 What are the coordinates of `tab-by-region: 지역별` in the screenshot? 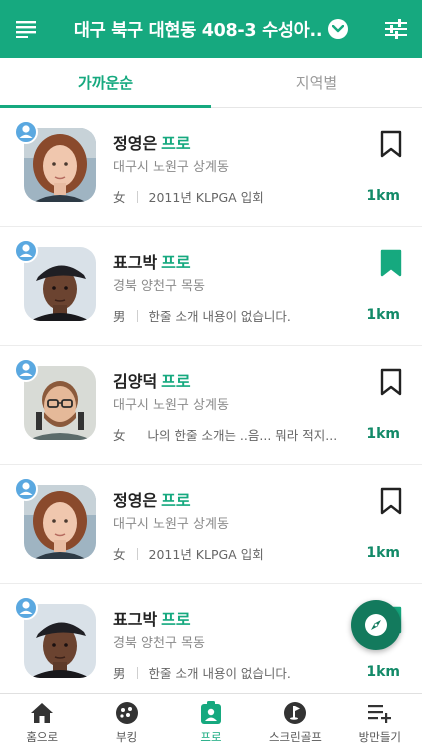 It's located at (316, 82).